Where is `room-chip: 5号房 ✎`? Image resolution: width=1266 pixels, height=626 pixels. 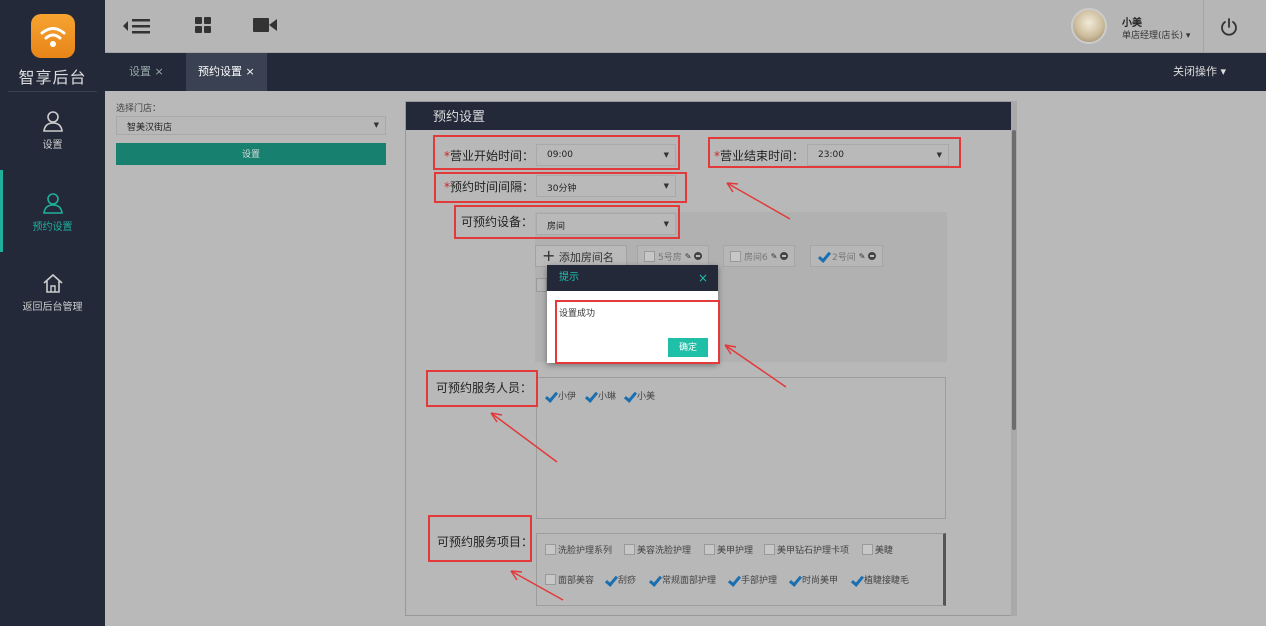 room-chip: 5号房 ✎ is located at coordinates (673, 256).